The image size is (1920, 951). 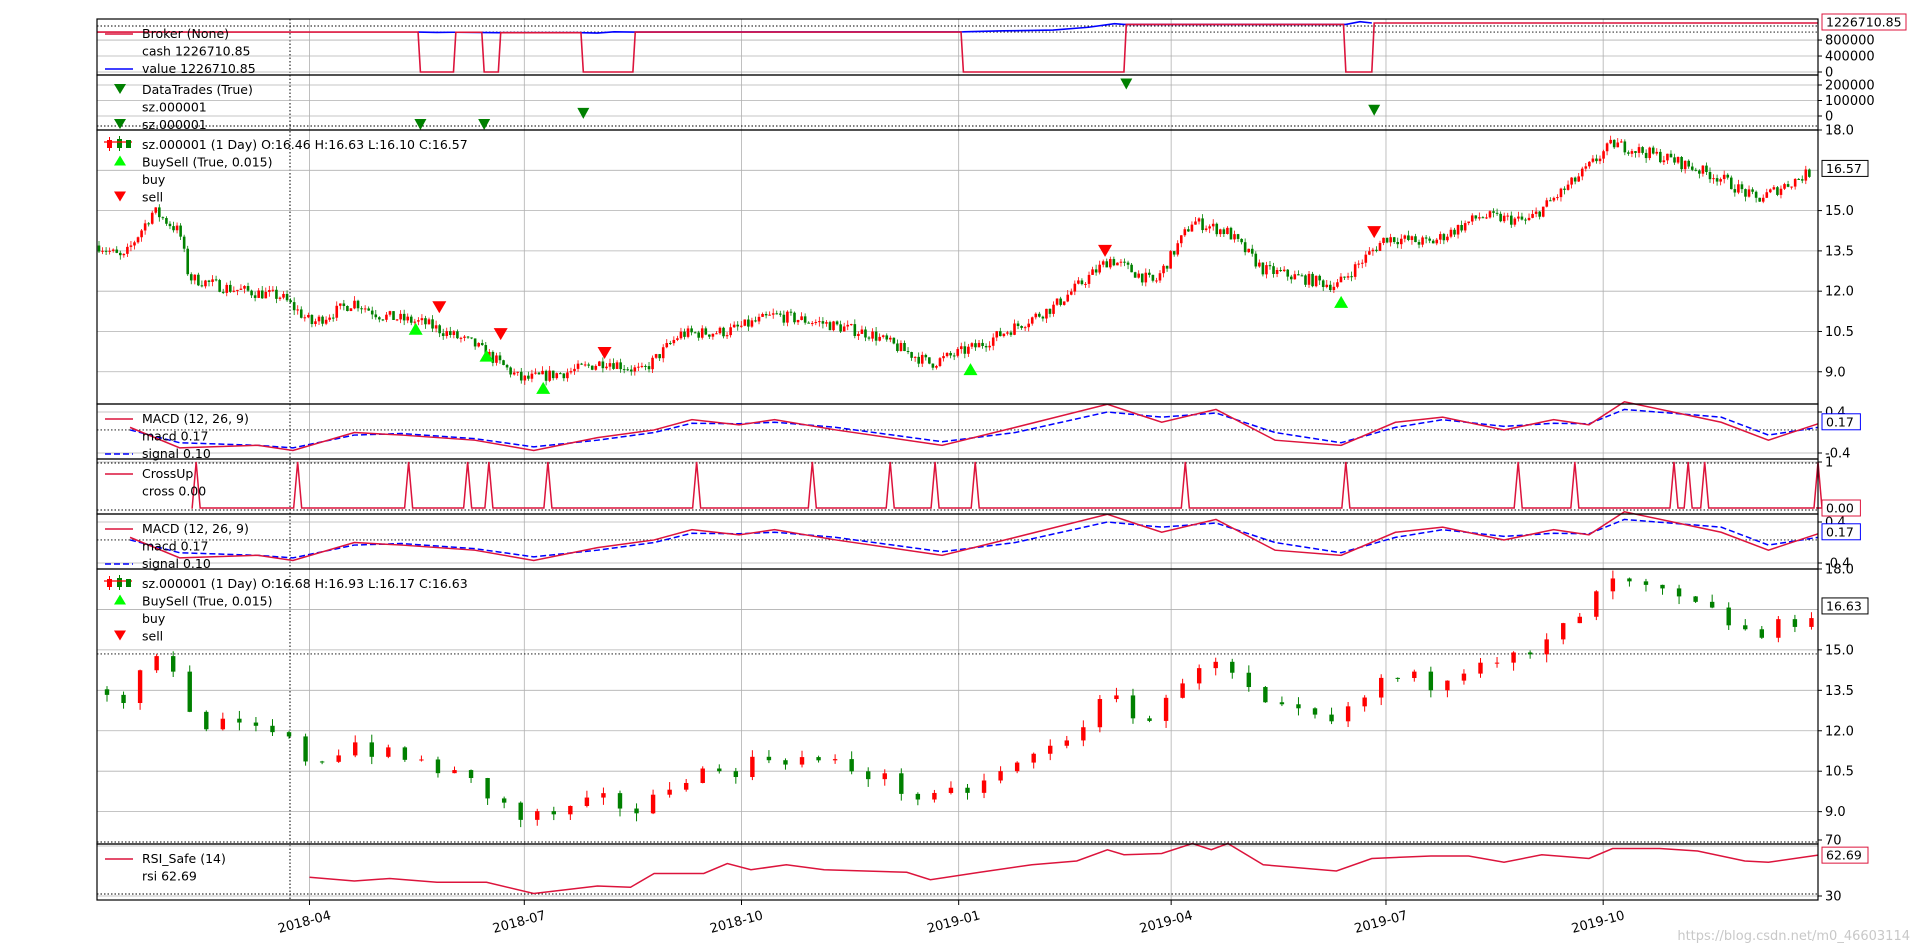 I want to click on legend-triangle-up, so click(x=120, y=599).